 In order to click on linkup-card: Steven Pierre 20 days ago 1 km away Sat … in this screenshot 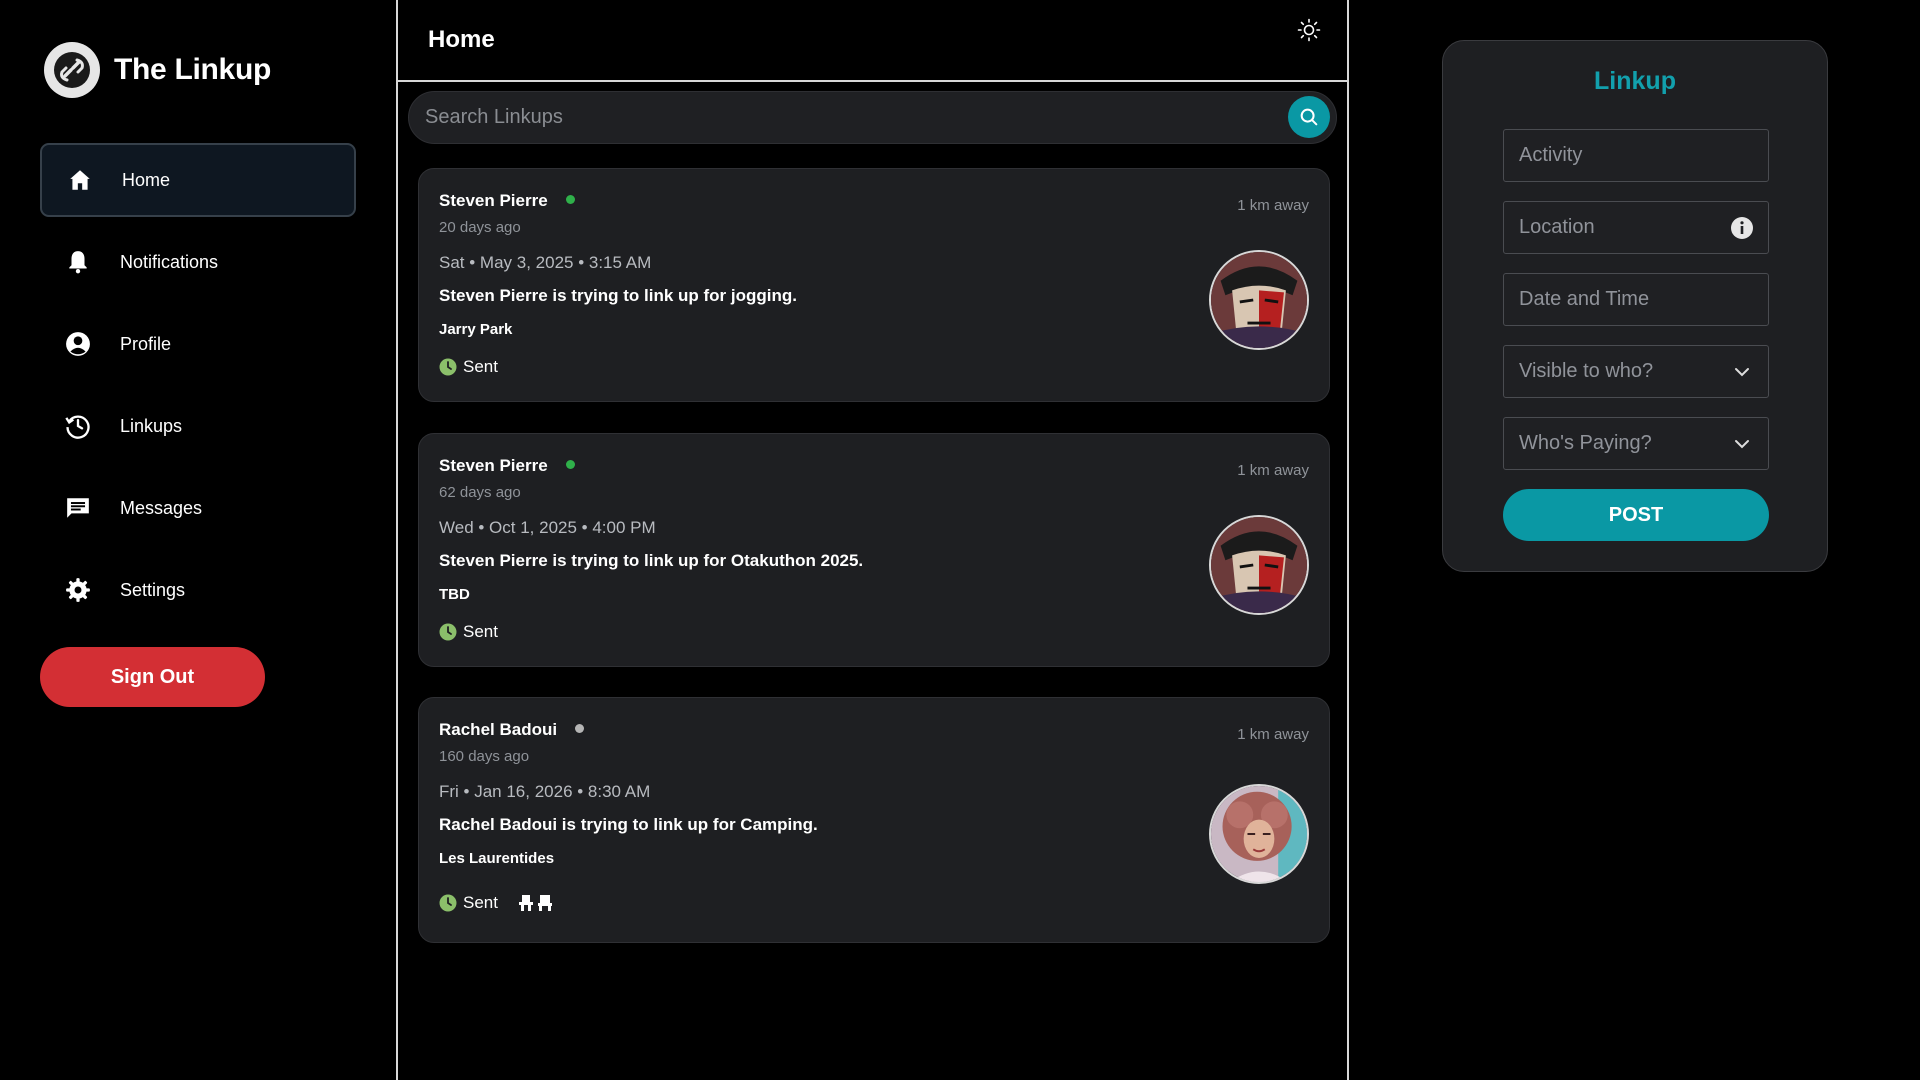, I will do `click(874, 285)`.